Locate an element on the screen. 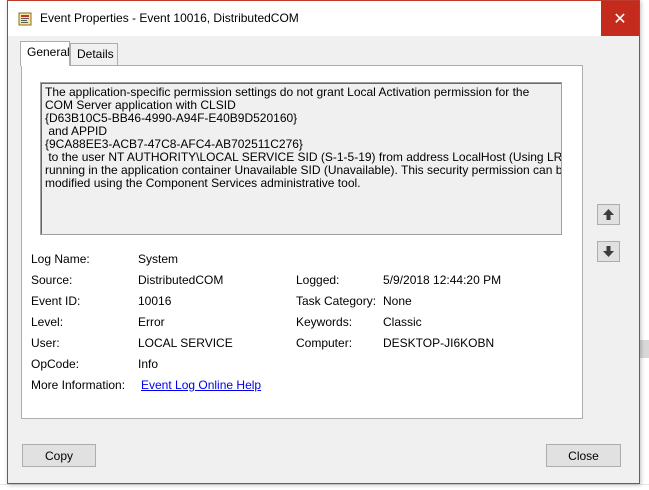 This screenshot has height=490, width=649. next-event-button is located at coordinates (608, 251).